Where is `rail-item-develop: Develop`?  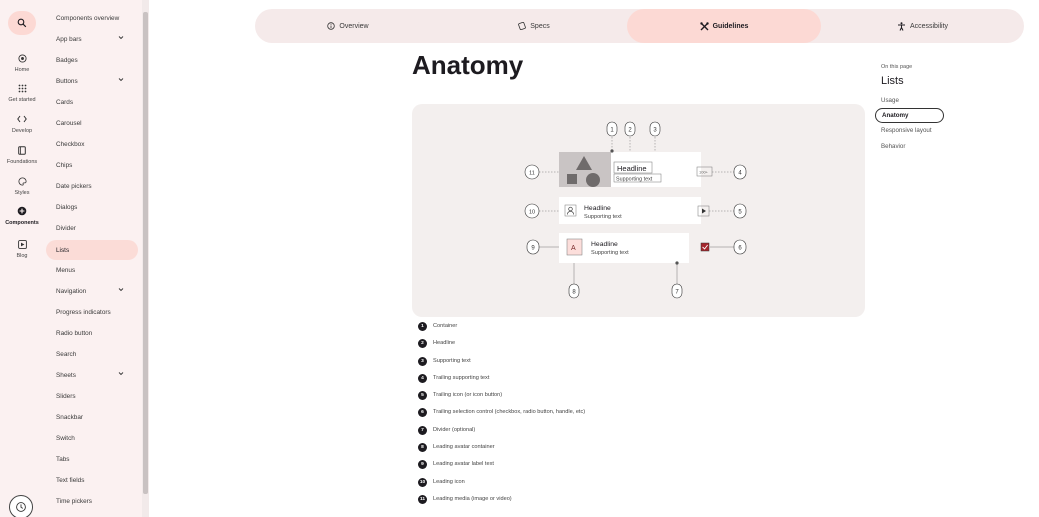 rail-item-develop: Develop is located at coordinates (22, 123).